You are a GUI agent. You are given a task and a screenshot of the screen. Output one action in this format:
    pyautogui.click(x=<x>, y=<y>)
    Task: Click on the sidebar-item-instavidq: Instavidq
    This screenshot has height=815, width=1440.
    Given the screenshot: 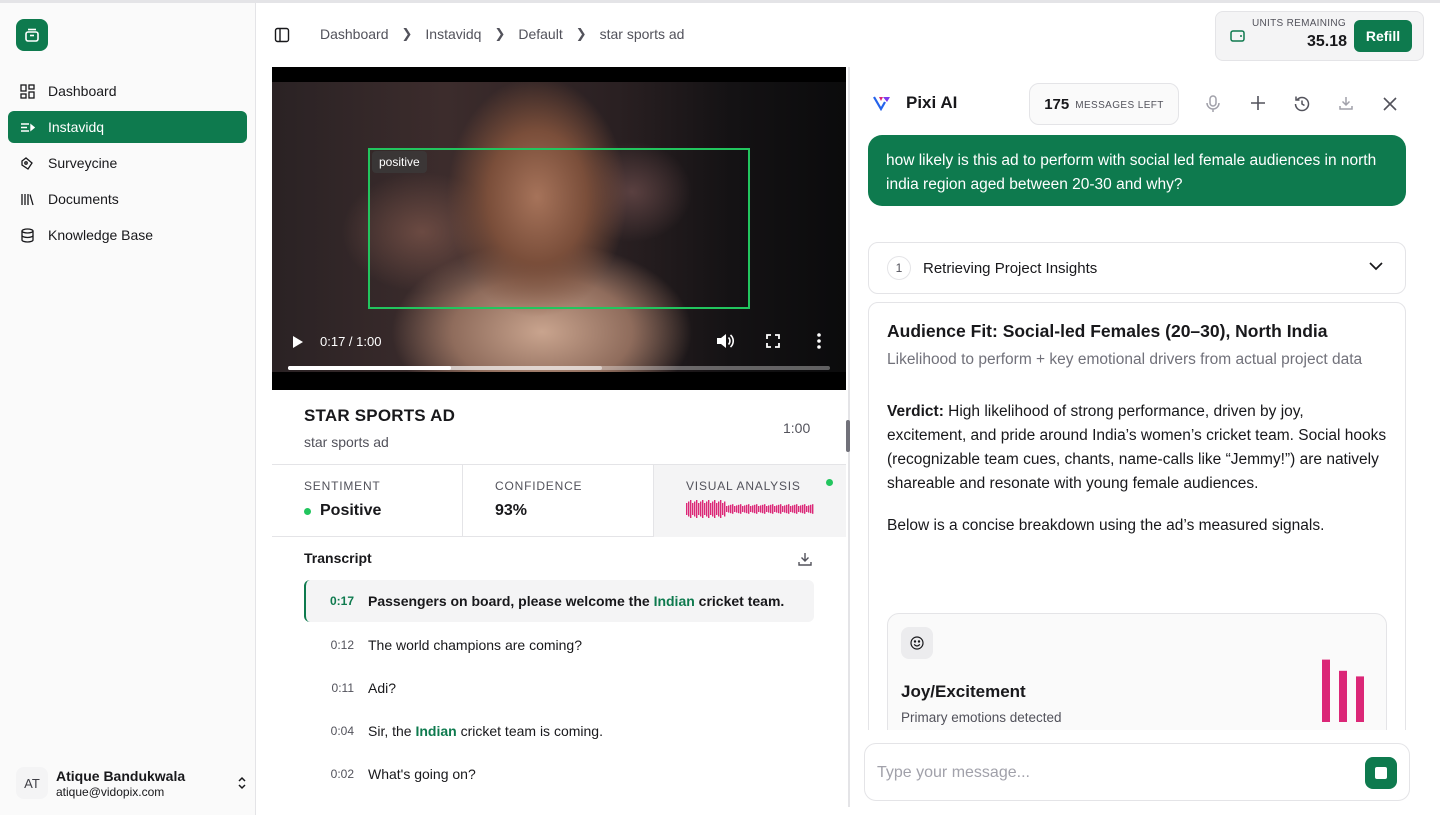 What is the action you would take?
    pyautogui.click(x=127, y=127)
    